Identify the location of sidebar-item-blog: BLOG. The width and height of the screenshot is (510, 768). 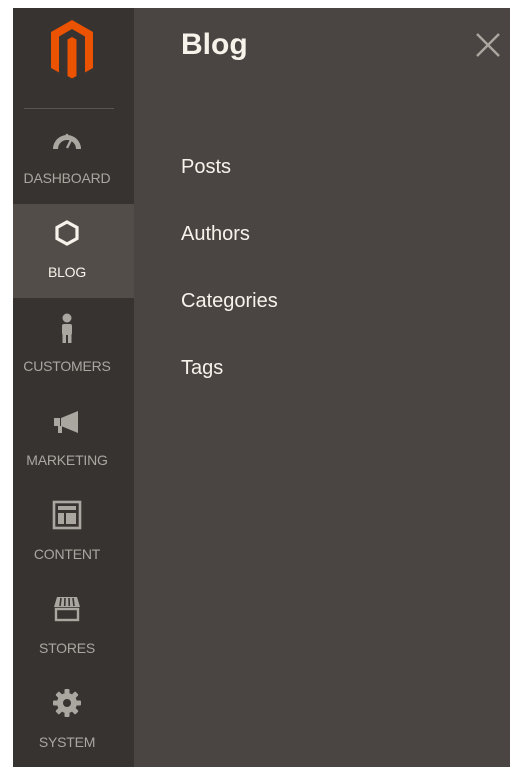
(73, 251).